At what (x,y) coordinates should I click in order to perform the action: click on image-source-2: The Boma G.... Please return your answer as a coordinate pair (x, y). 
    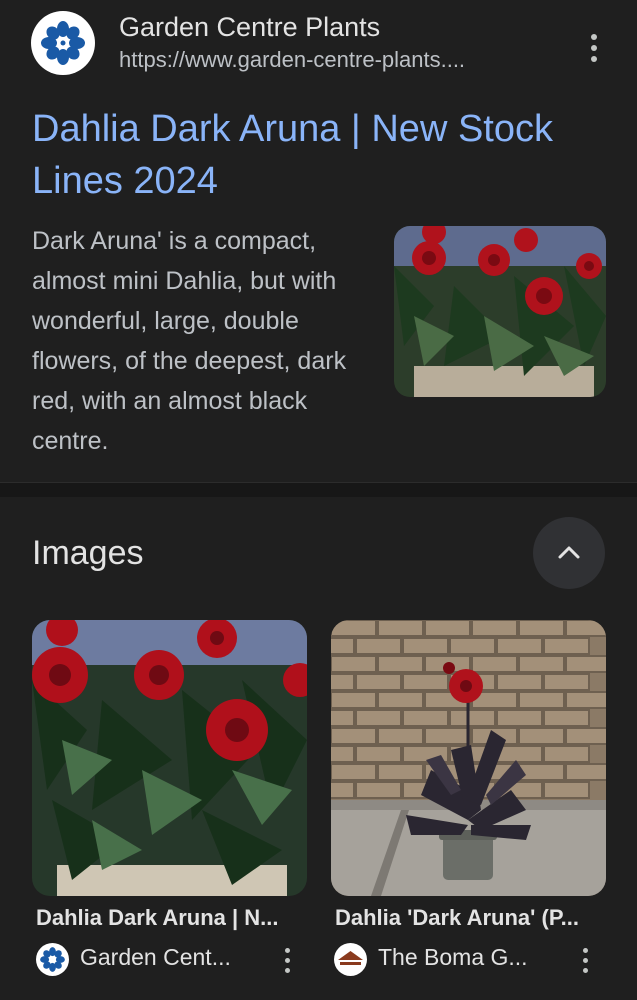
    Looking at the image, I should click on (453, 957).